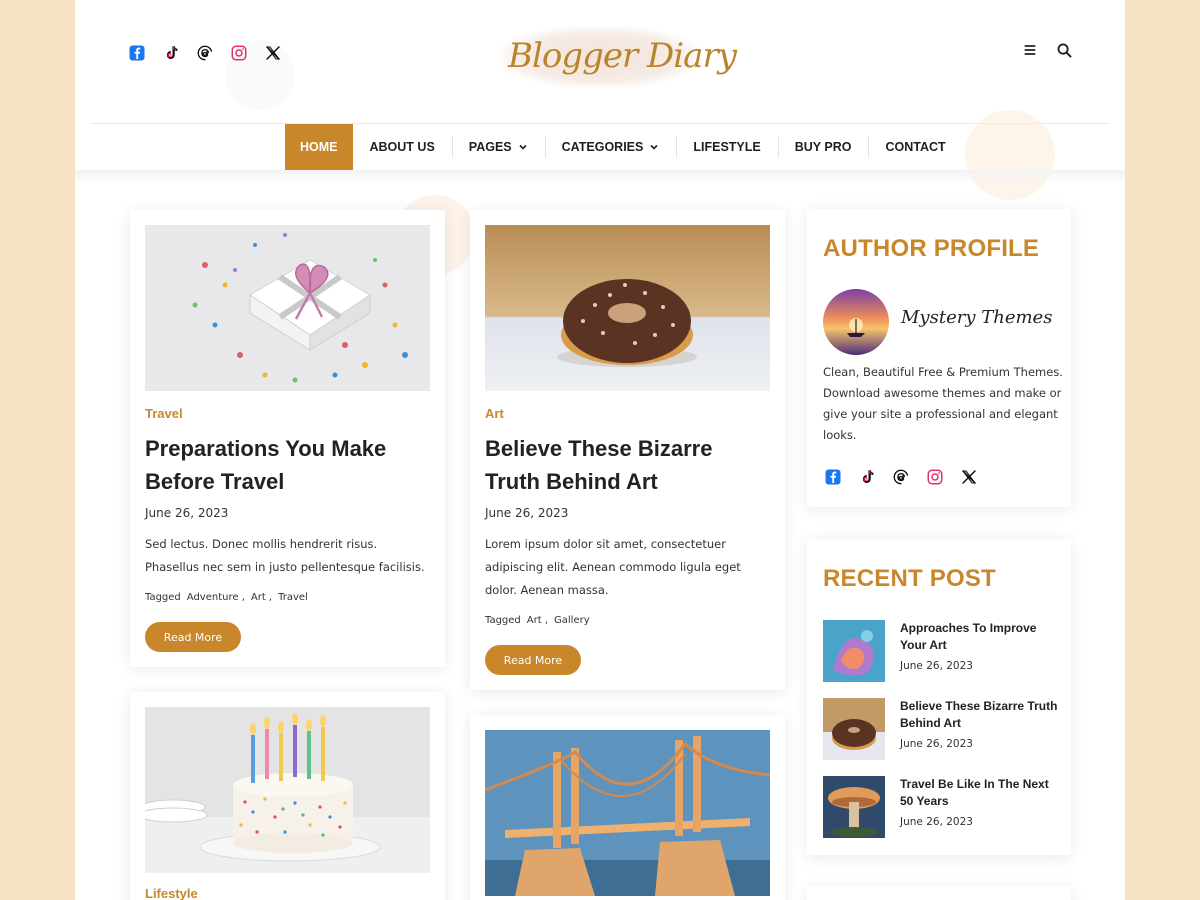 The image size is (1200, 900). I want to click on paint-splash-thumb, so click(854, 651).